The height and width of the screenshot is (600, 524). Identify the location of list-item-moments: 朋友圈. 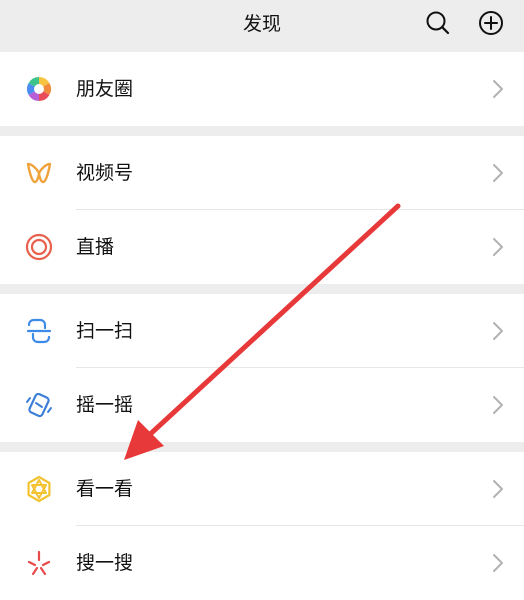
(262, 89).